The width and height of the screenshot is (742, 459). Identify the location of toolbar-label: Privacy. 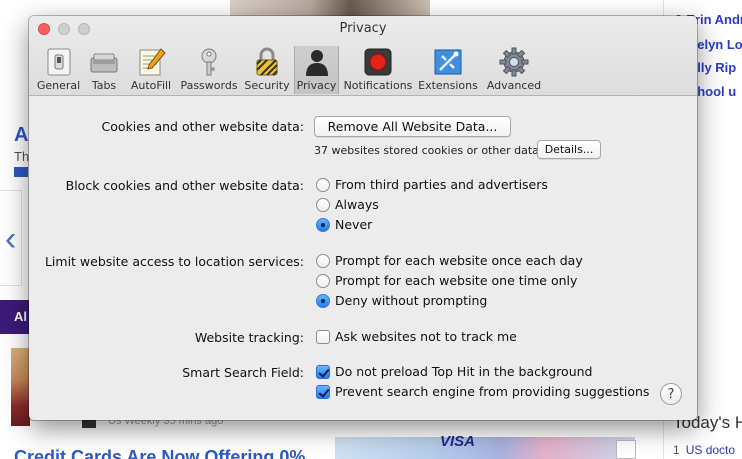
(316, 85).